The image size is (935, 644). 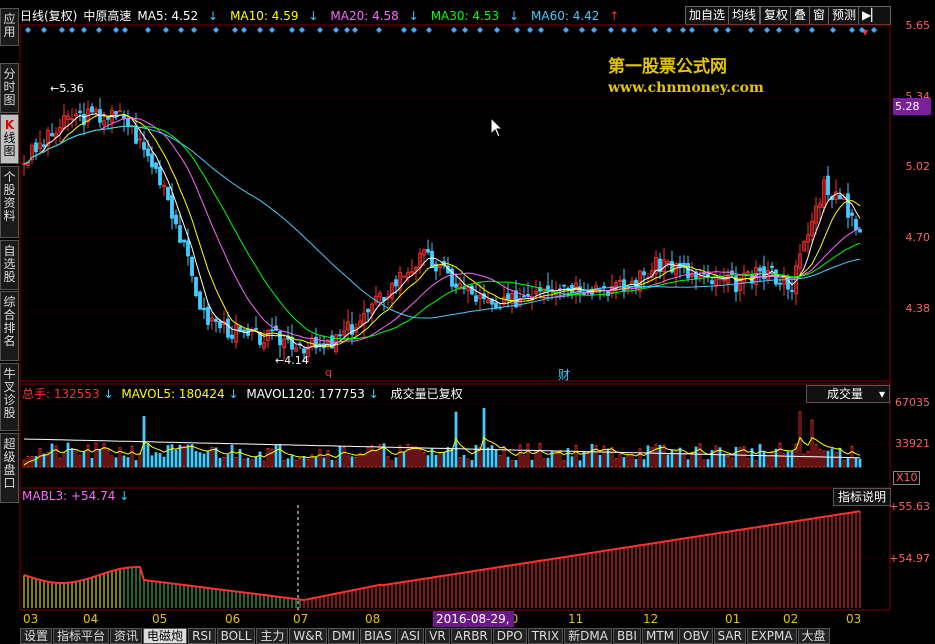 What do you see at coordinates (67, 88) in the screenshot?
I see `high-annotation: ←5.36` at bounding box center [67, 88].